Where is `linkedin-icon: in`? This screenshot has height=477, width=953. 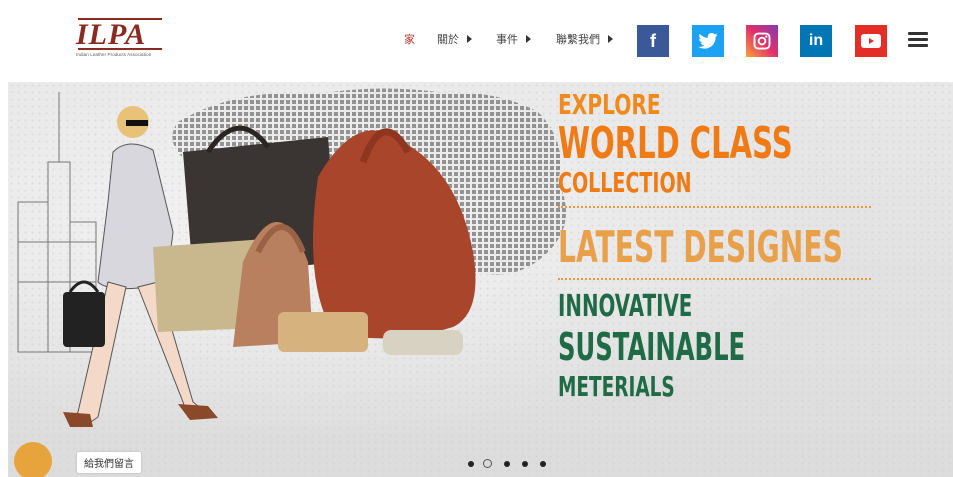 linkedin-icon: in is located at coordinates (816, 41).